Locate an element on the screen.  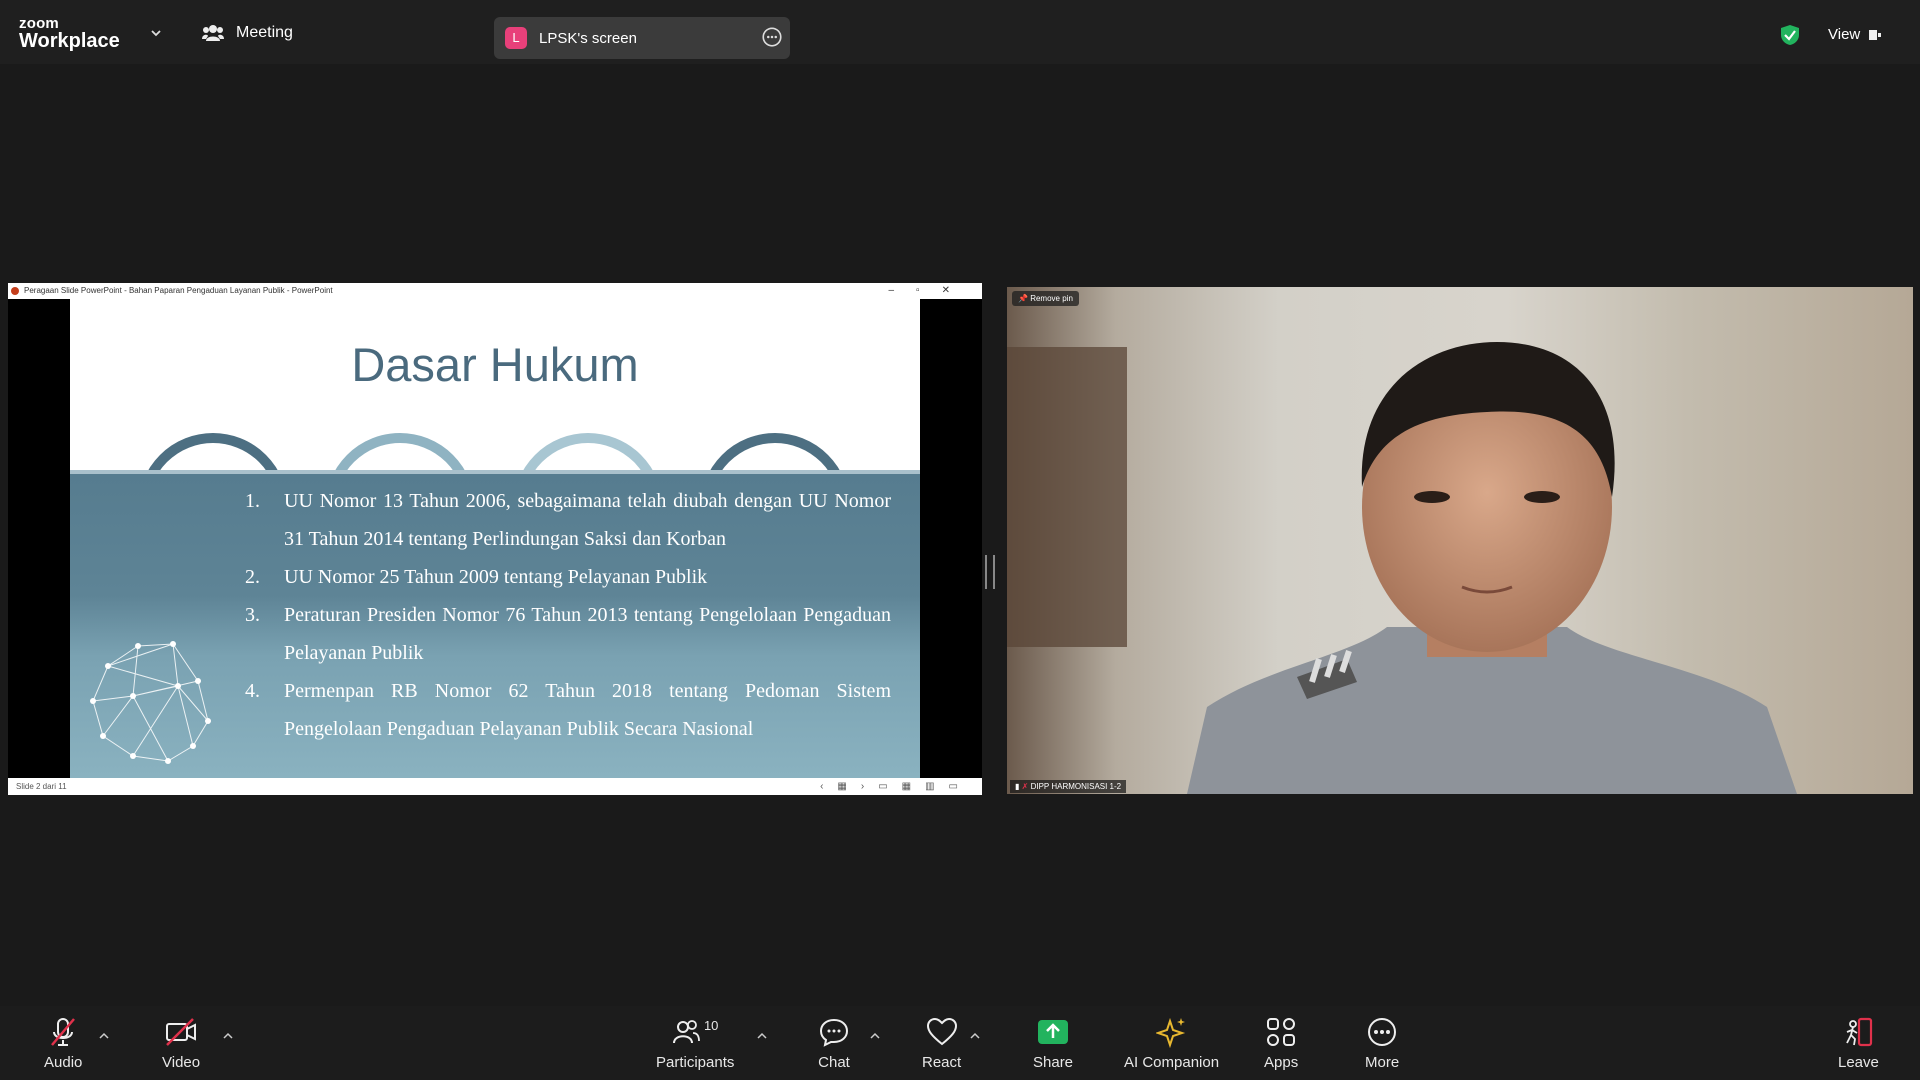
remove-pin-button: 📌 Remove pin is located at coordinates (1045, 298).